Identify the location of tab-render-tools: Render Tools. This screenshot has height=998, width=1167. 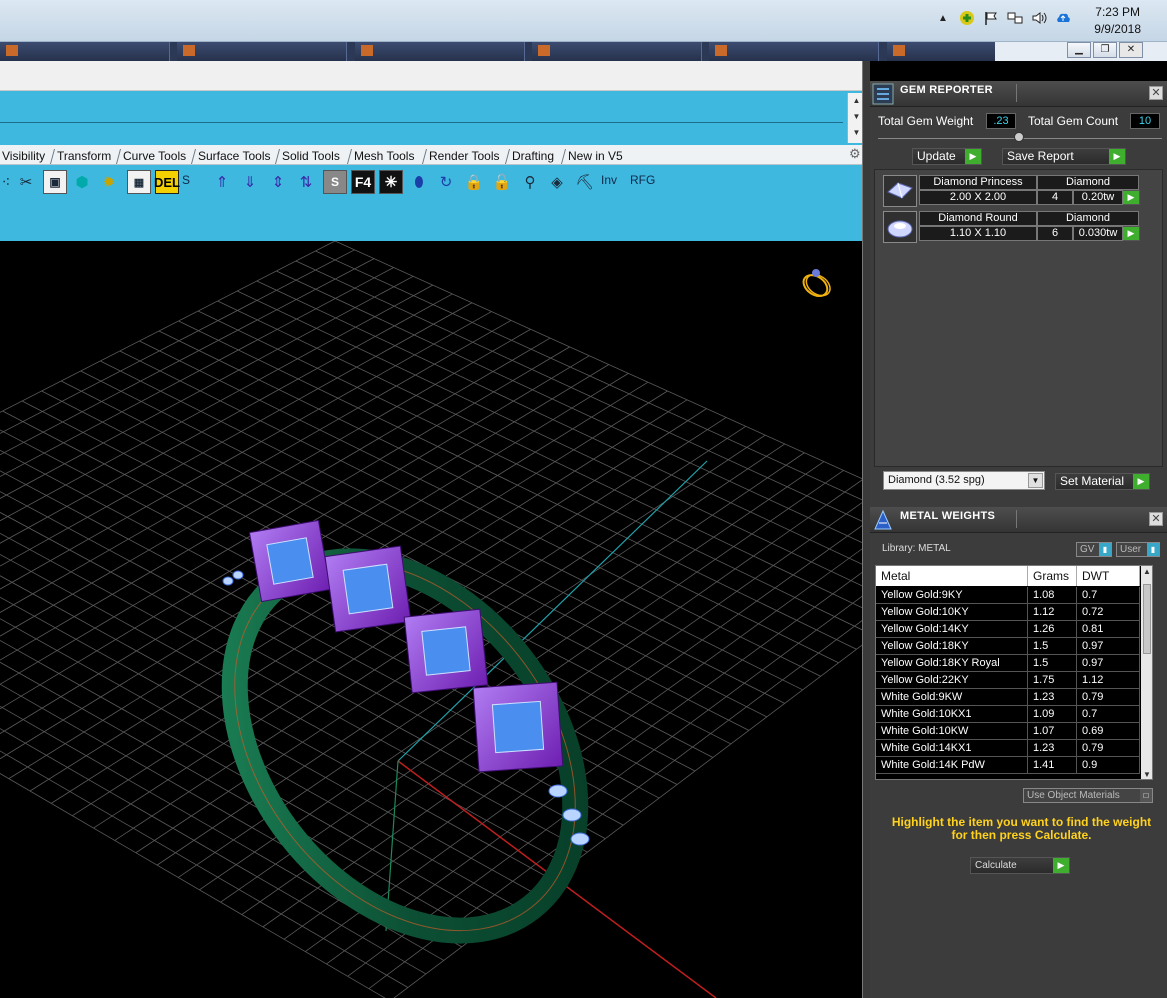
(463, 156).